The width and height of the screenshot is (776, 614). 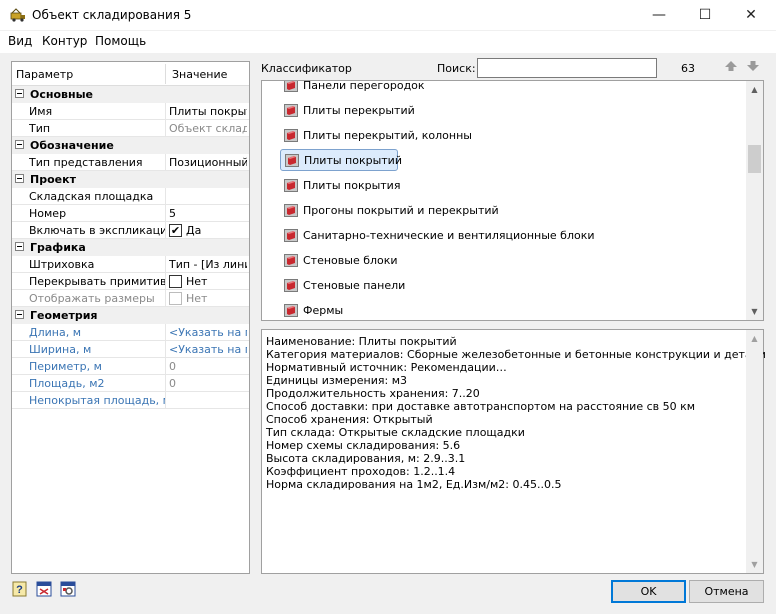 What do you see at coordinates (44, 74) in the screenshot?
I see `column-parameter: Параметр` at bounding box center [44, 74].